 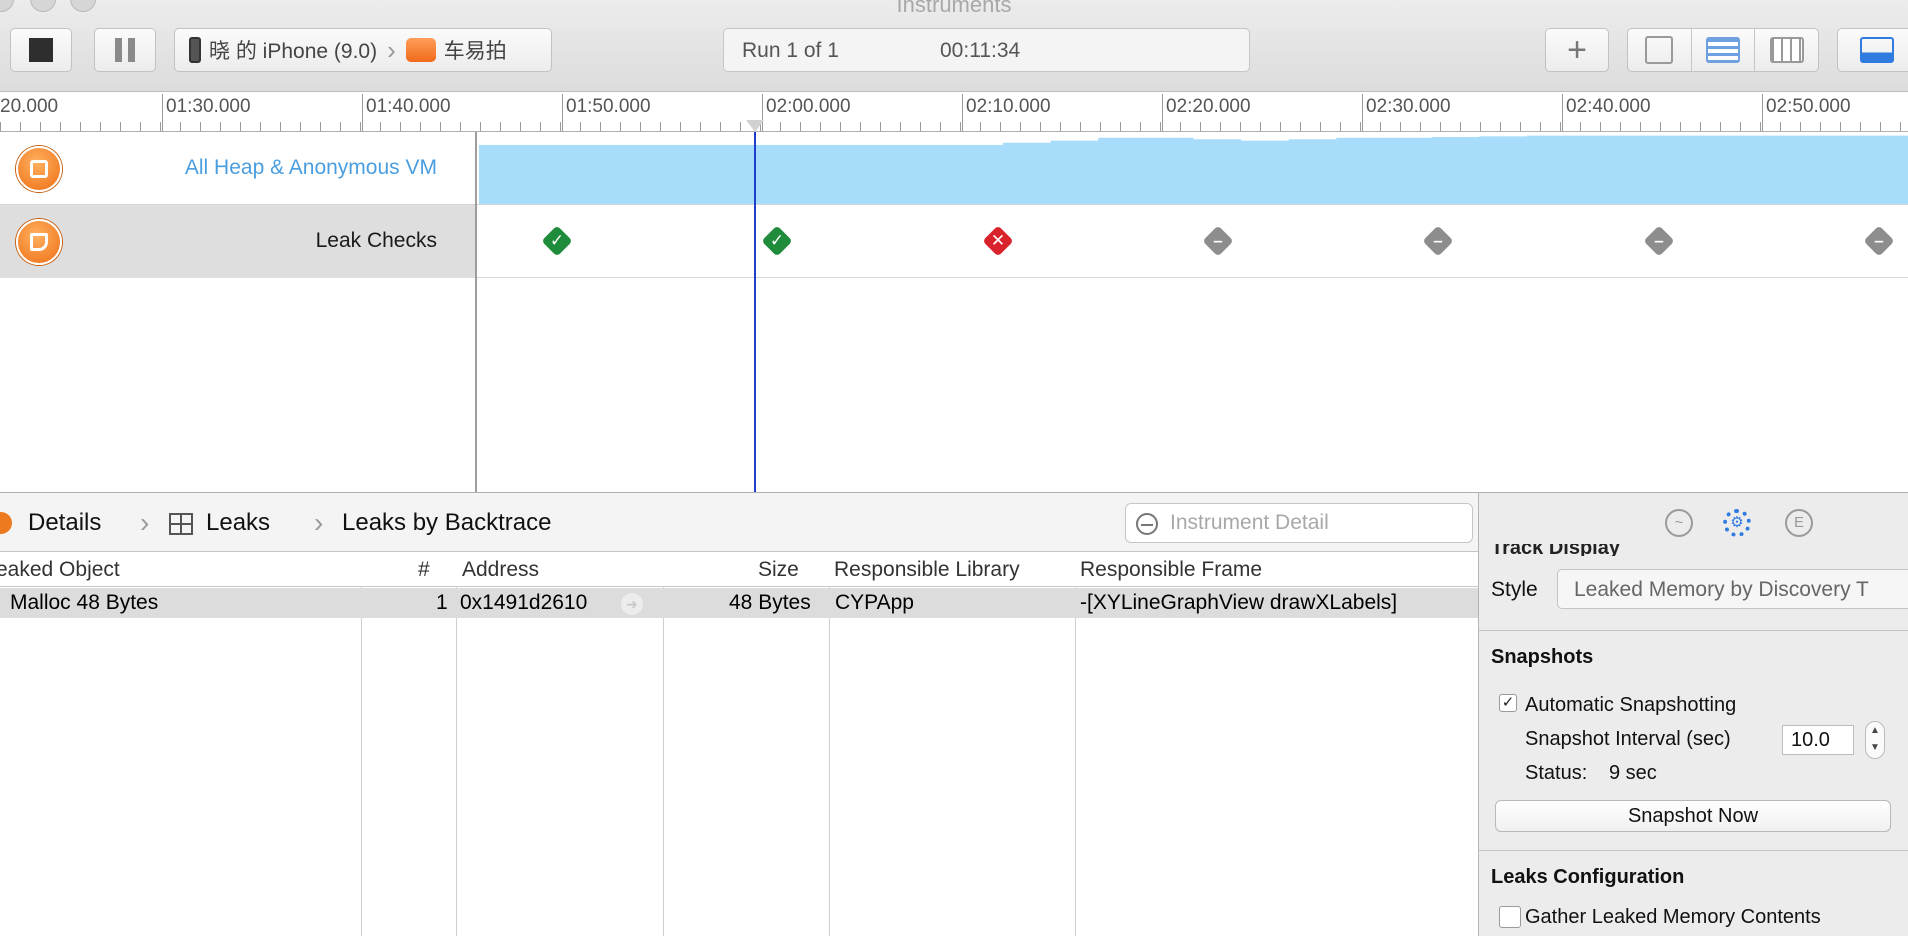 What do you see at coordinates (1875, 740) in the screenshot?
I see `interval-stepper: ▲ ▼` at bounding box center [1875, 740].